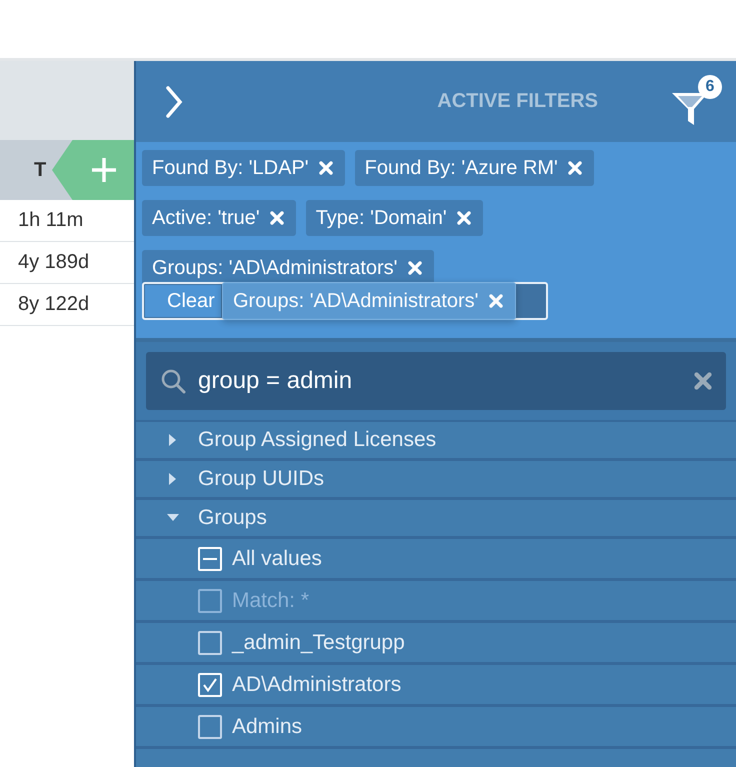 The width and height of the screenshot is (736, 767). I want to click on check-icon, so click(210, 685).